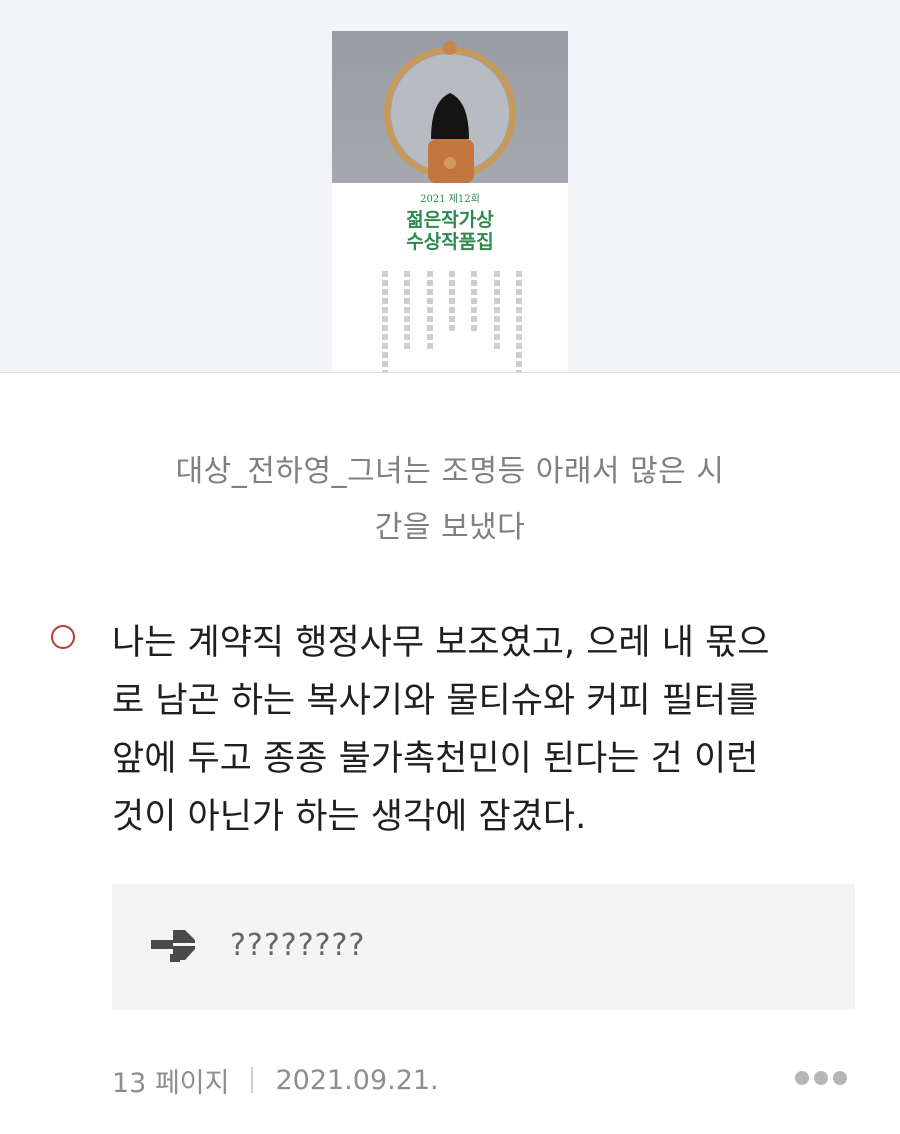 The image size is (900, 1134). What do you see at coordinates (450, 527) in the screenshot?
I see `book-title-line-2: 간을 보냈다` at bounding box center [450, 527].